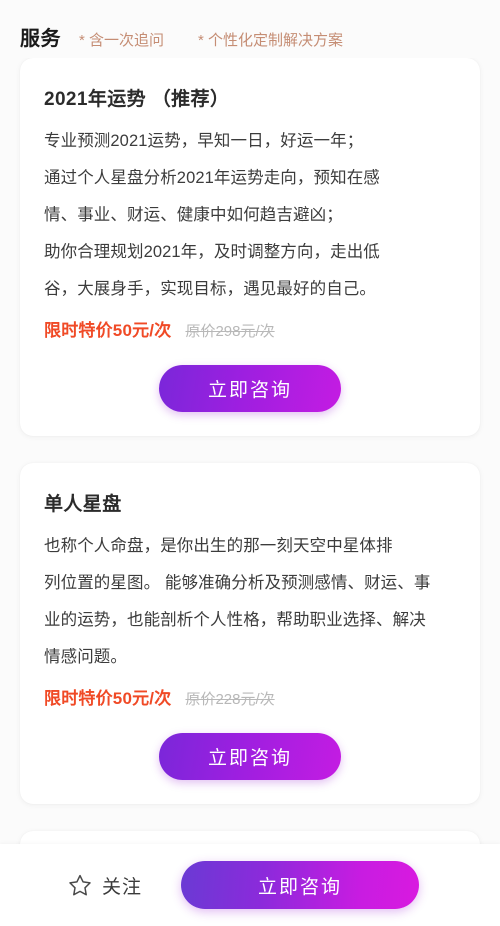  I want to click on service-card-description-line: 谷，大展身手，实现目标，遇见最好的自己。, so click(210, 289).